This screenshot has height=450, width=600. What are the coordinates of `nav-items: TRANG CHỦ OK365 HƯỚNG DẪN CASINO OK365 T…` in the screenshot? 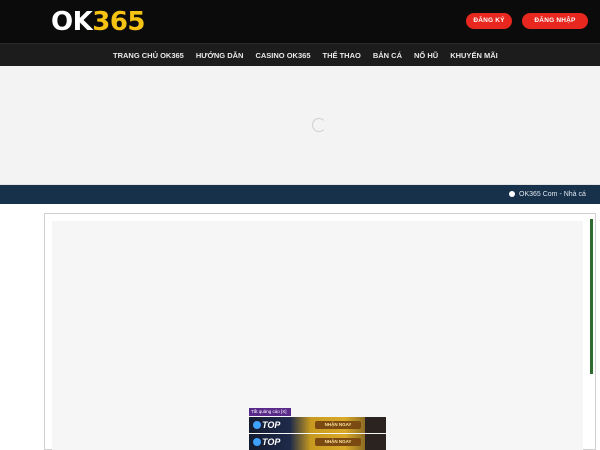 It's located at (311, 55).